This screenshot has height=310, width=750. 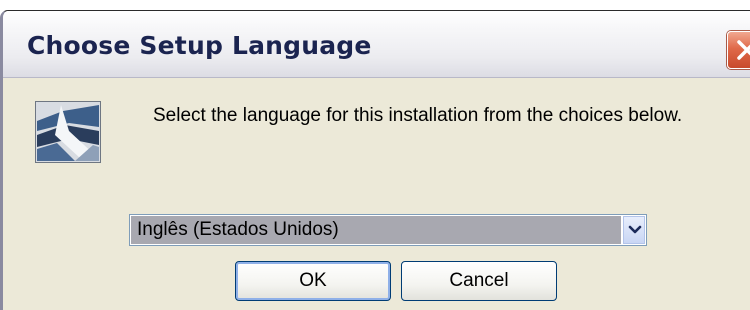 I want to click on window-title: Choose Setup Language, so click(x=199, y=45).